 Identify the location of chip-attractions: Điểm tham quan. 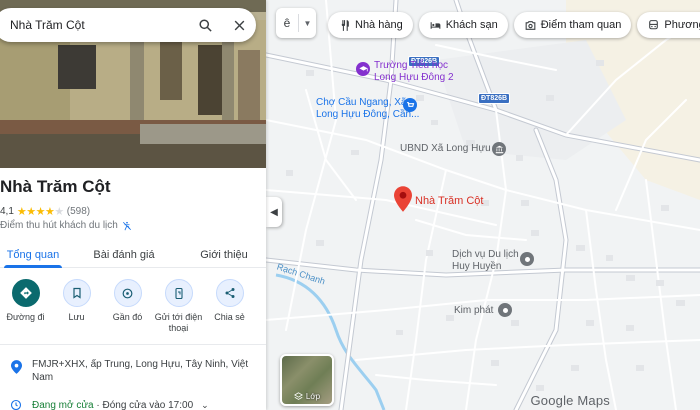
(572, 25).